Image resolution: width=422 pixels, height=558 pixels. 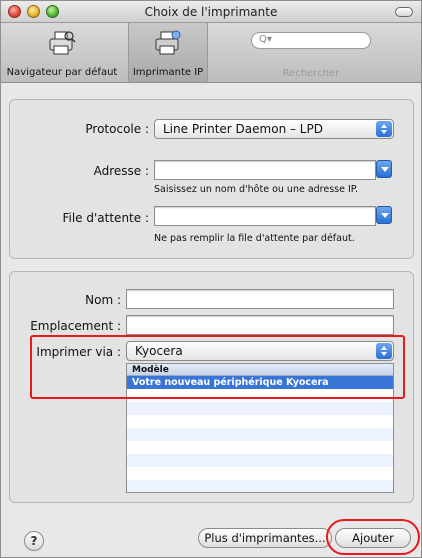 What do you see at coordinates (384, 129) in the screenshot?
I see `popup-arrows-icon` at bounding box center [384, 129].